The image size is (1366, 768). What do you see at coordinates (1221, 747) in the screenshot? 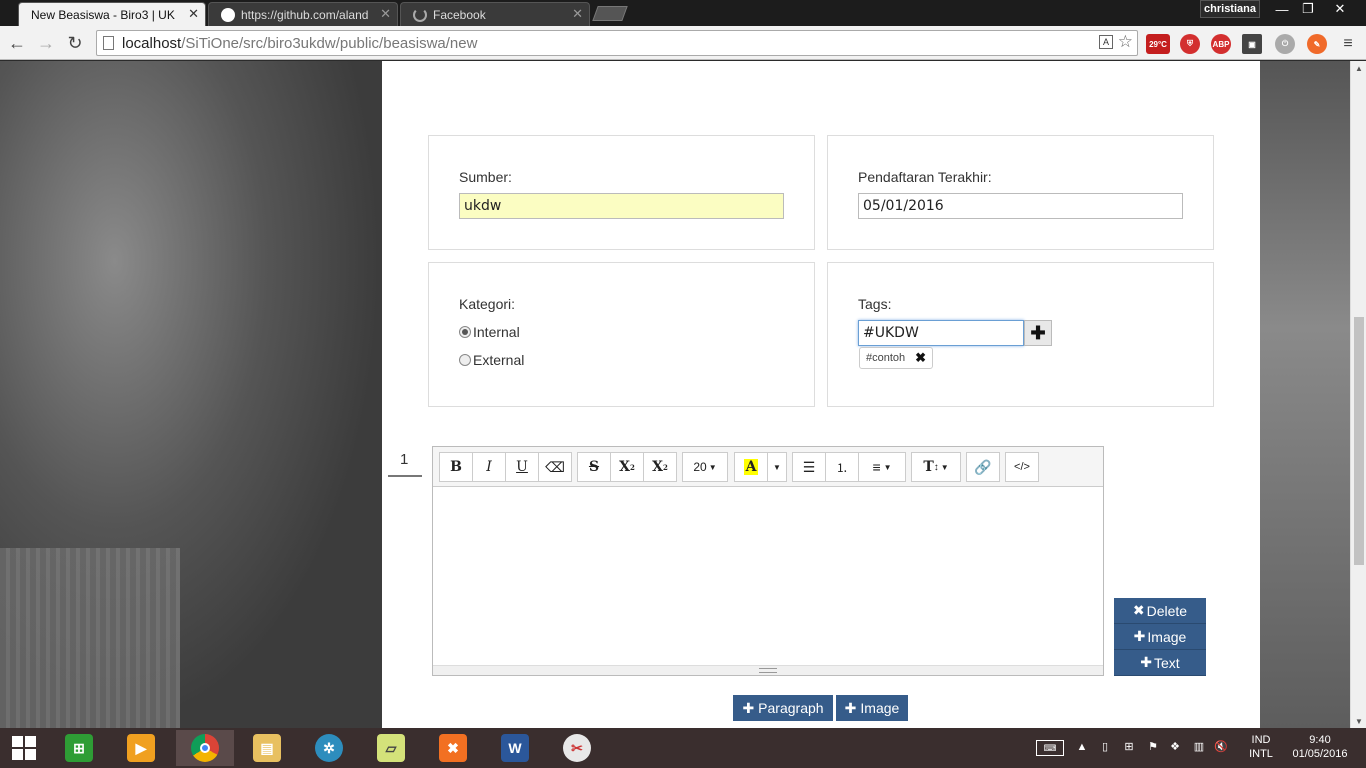
I see `tray-volume-icon: 🔇` at bounding box center [1221, 747].